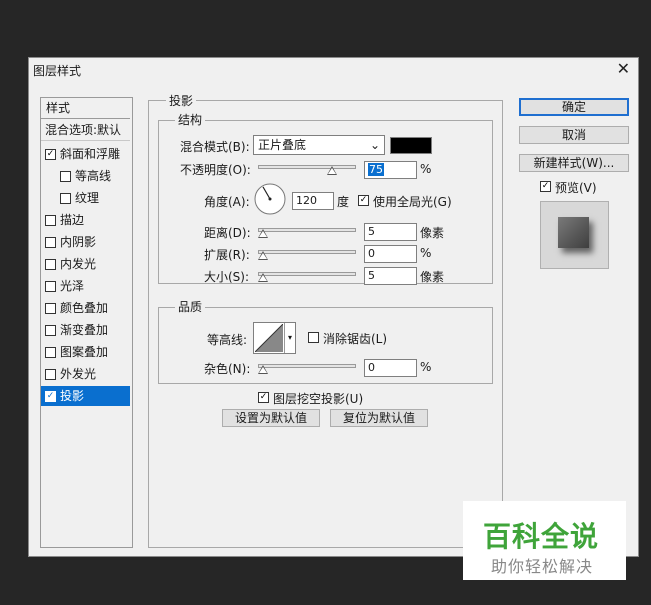 This screenshot has height=605, width=651. What do you see at coordinates (390, 254) in the screenshot?
I see `spread-input: 0` at bounding box center [390, 254].